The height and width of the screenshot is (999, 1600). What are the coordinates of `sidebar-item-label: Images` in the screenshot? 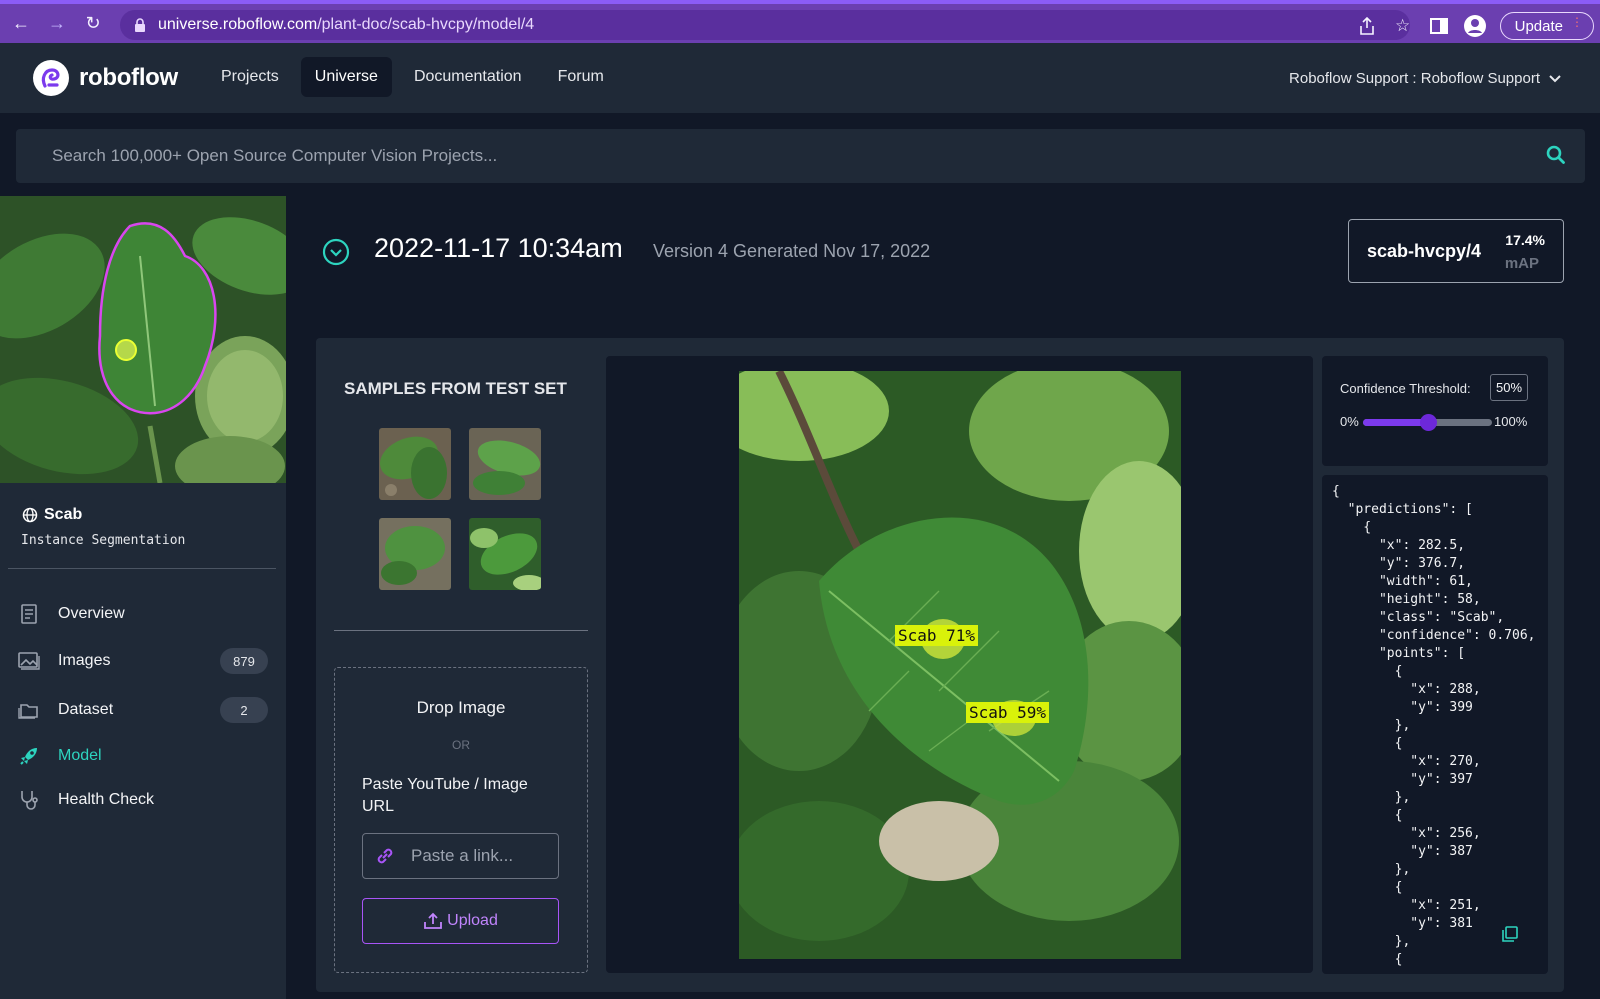 It's located at (84, 660).